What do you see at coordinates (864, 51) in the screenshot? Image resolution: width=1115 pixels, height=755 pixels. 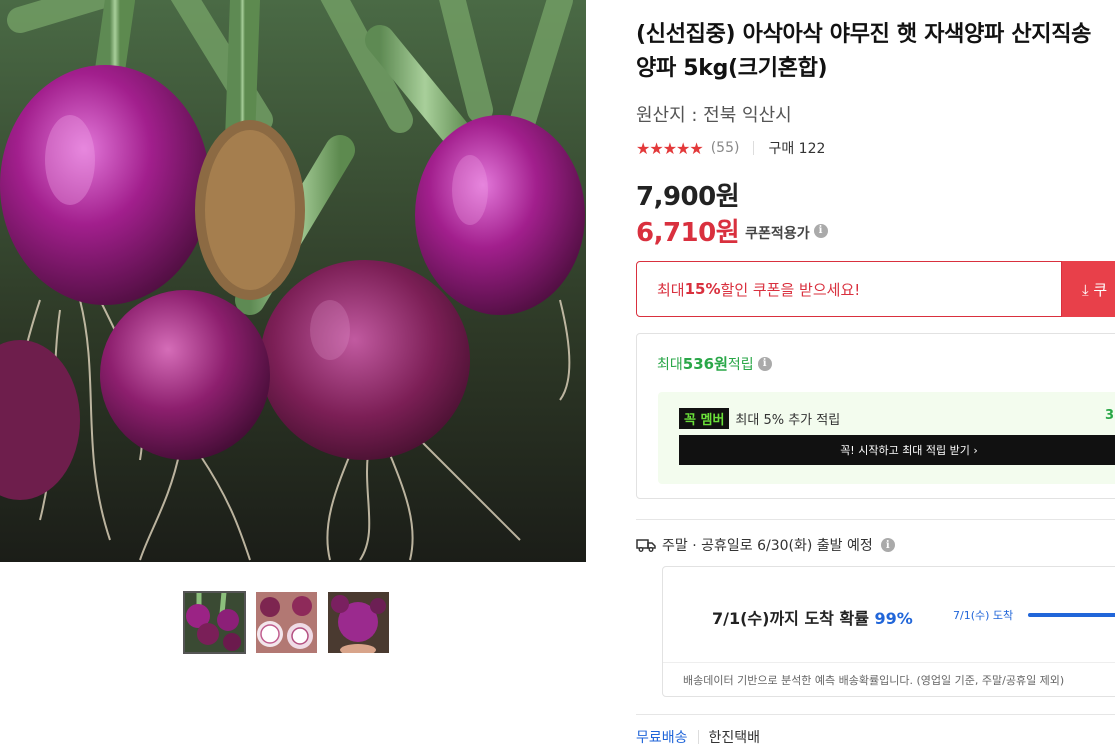 I see `product-title: (신선집중) 아삭아삭 야무진 햇 자색양파 산지직송 양파 5kg(크기혼합)` at bounding box center [864, 51].